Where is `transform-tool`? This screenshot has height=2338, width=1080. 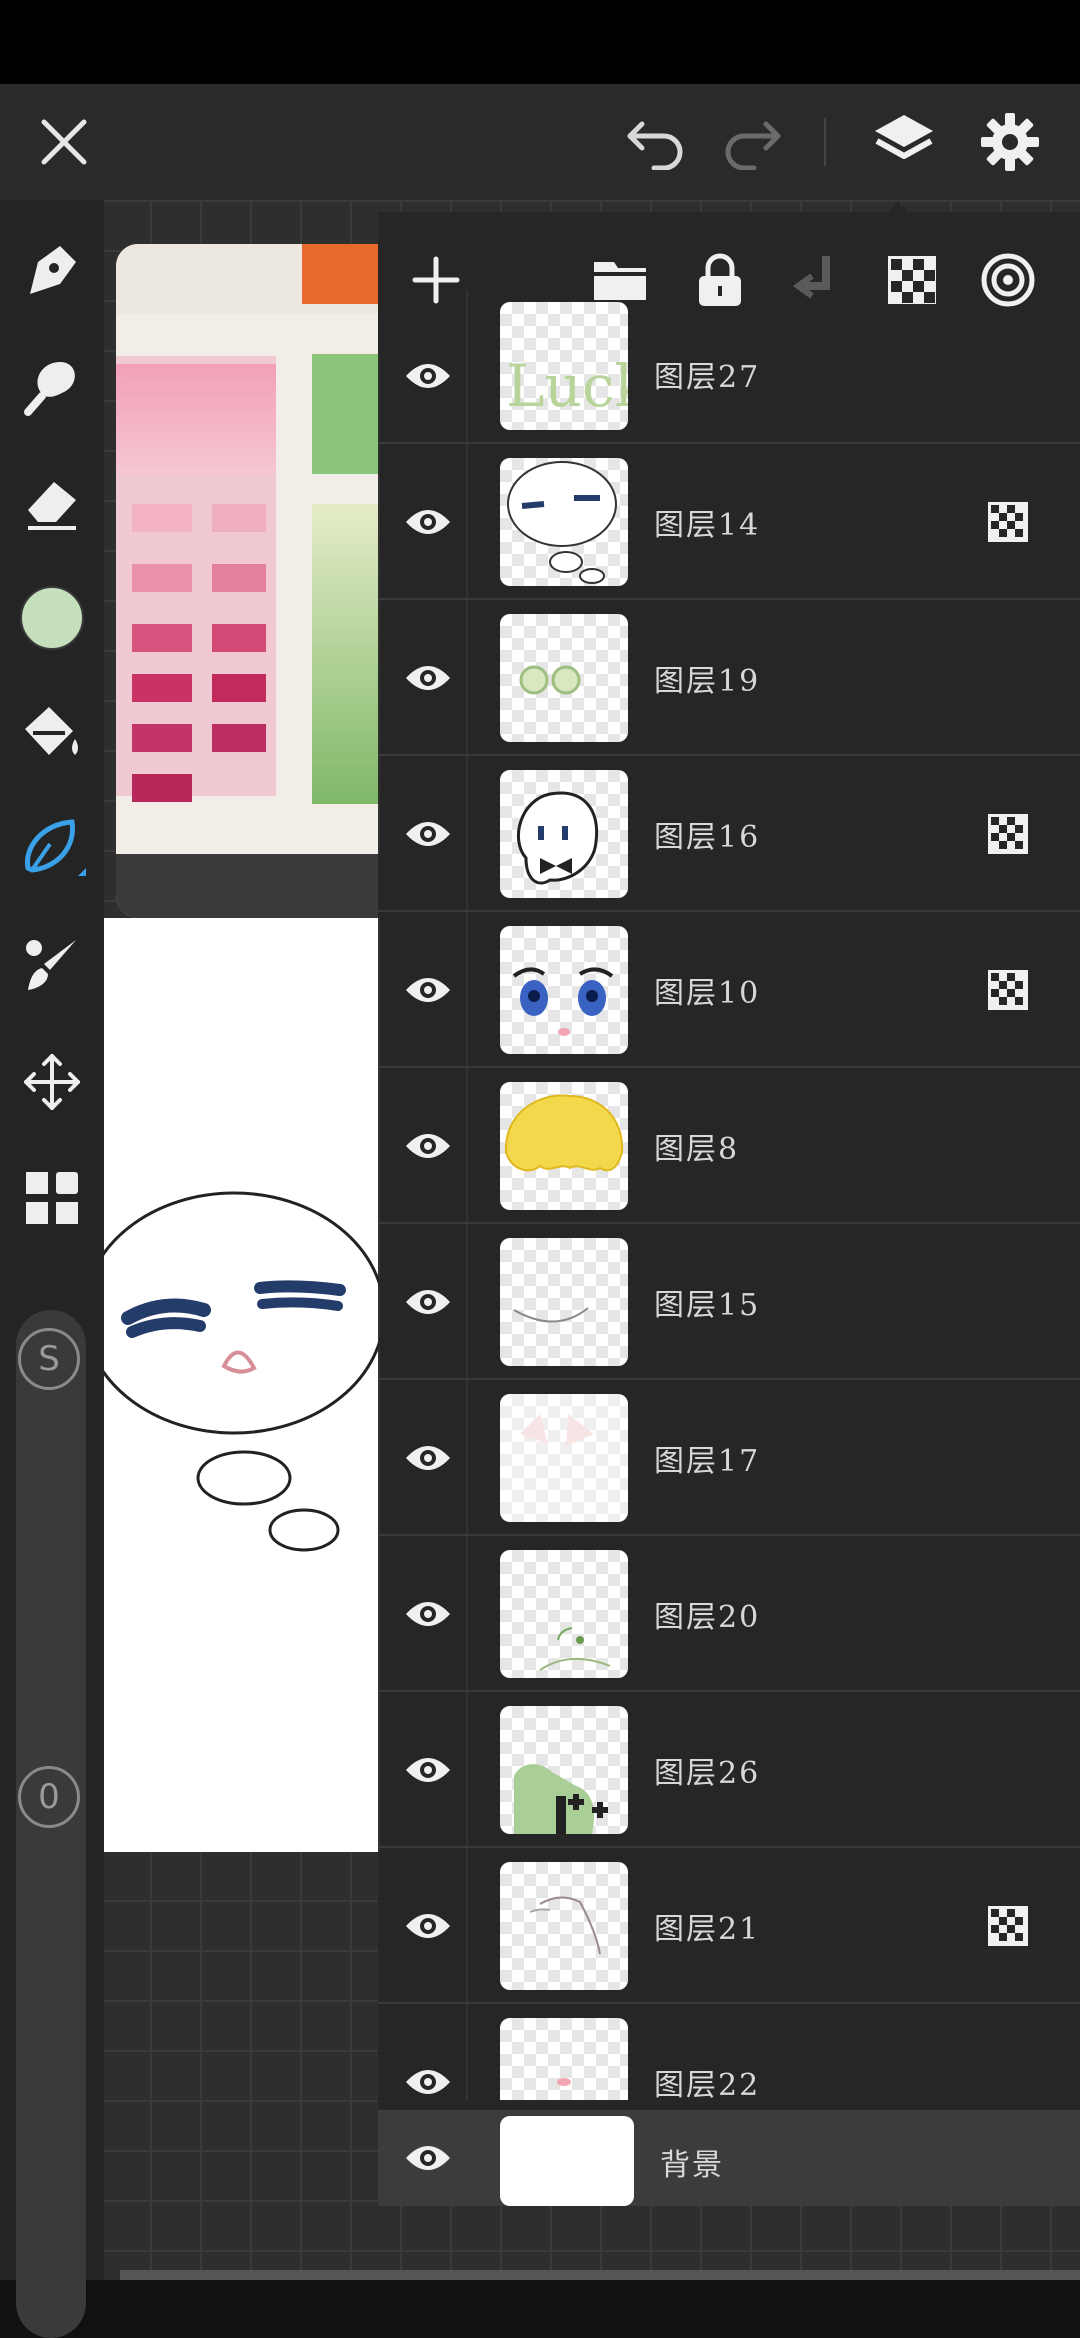 transform-tool is located at coordinates (52, 1084).